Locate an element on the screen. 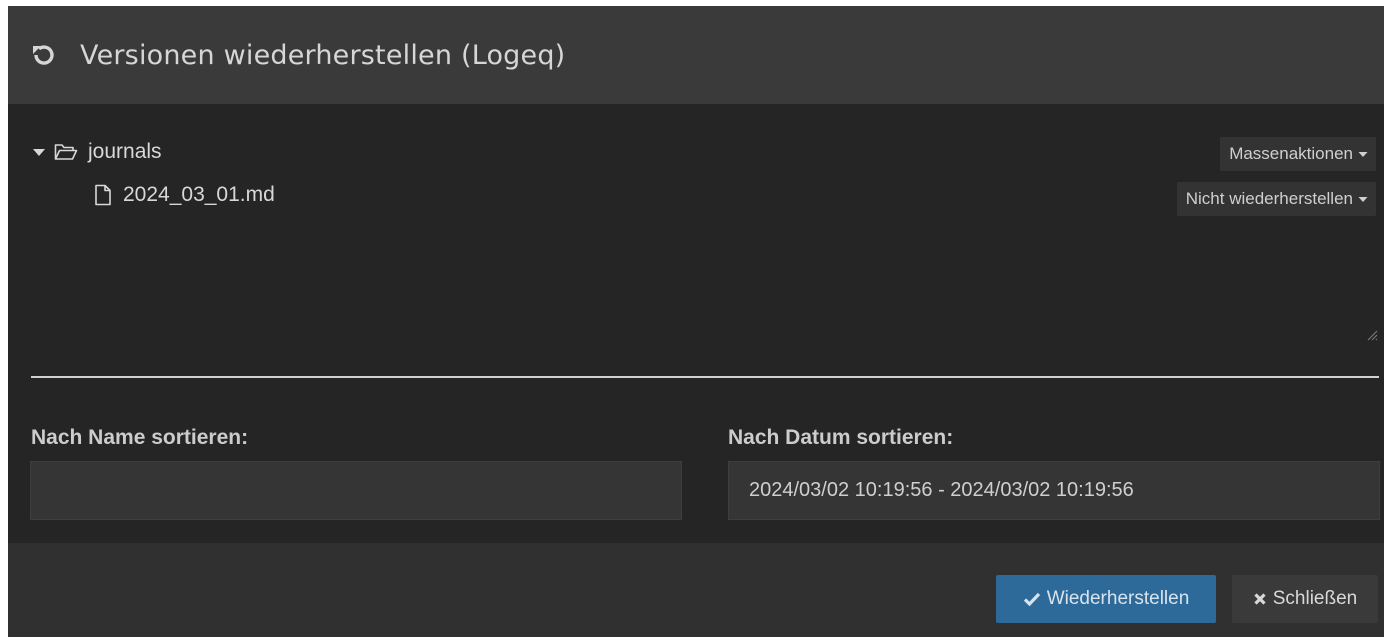 The width and height of the screenshot is (1390, 637). close-button-label: Schließen is located at coordinates (1315, 598).